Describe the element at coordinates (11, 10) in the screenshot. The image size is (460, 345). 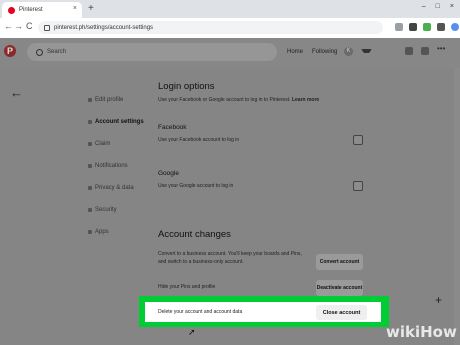
I see `pinterest-favicon-icon` at that location.